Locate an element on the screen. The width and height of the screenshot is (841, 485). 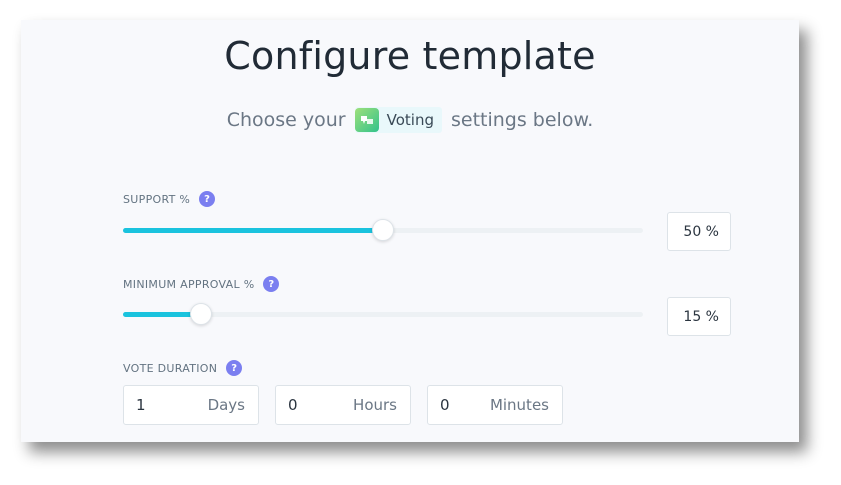
vote-duration-label-text: VOTE DURATION is located at coordinates (170, 368).